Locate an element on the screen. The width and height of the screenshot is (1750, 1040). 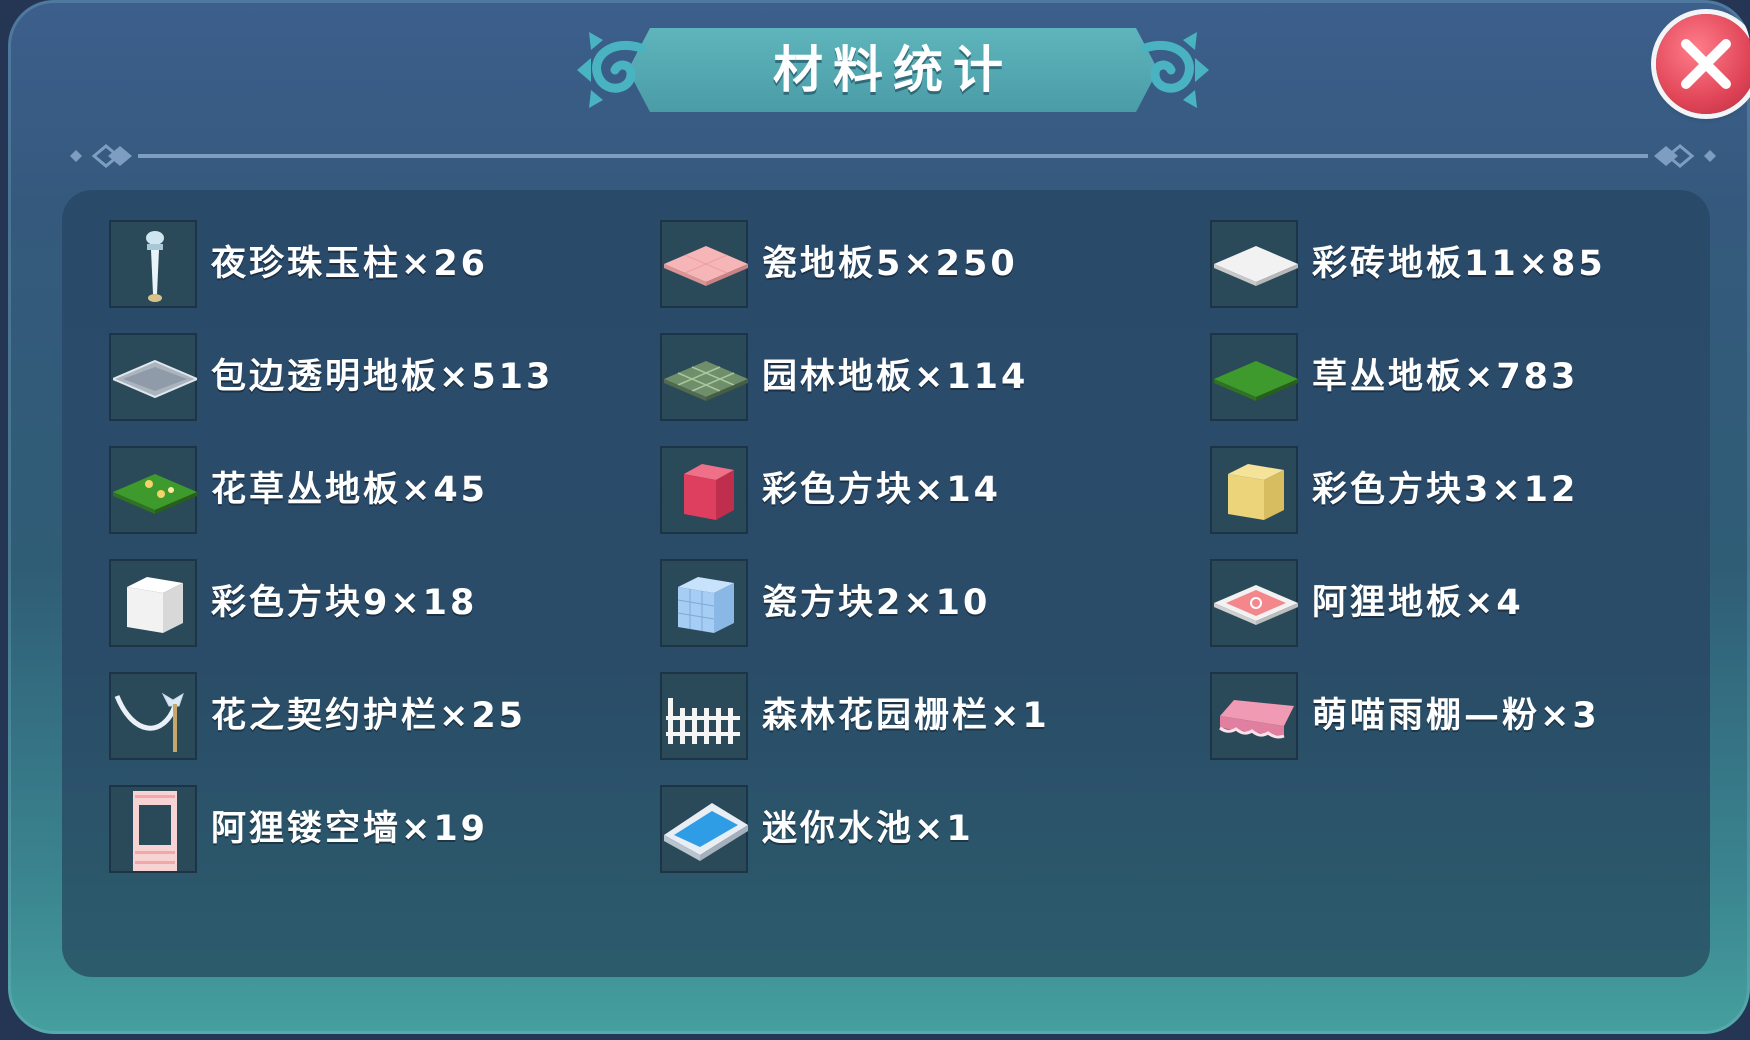
material-item: 包边透明地板×513 is located at coordinates (379, 378).